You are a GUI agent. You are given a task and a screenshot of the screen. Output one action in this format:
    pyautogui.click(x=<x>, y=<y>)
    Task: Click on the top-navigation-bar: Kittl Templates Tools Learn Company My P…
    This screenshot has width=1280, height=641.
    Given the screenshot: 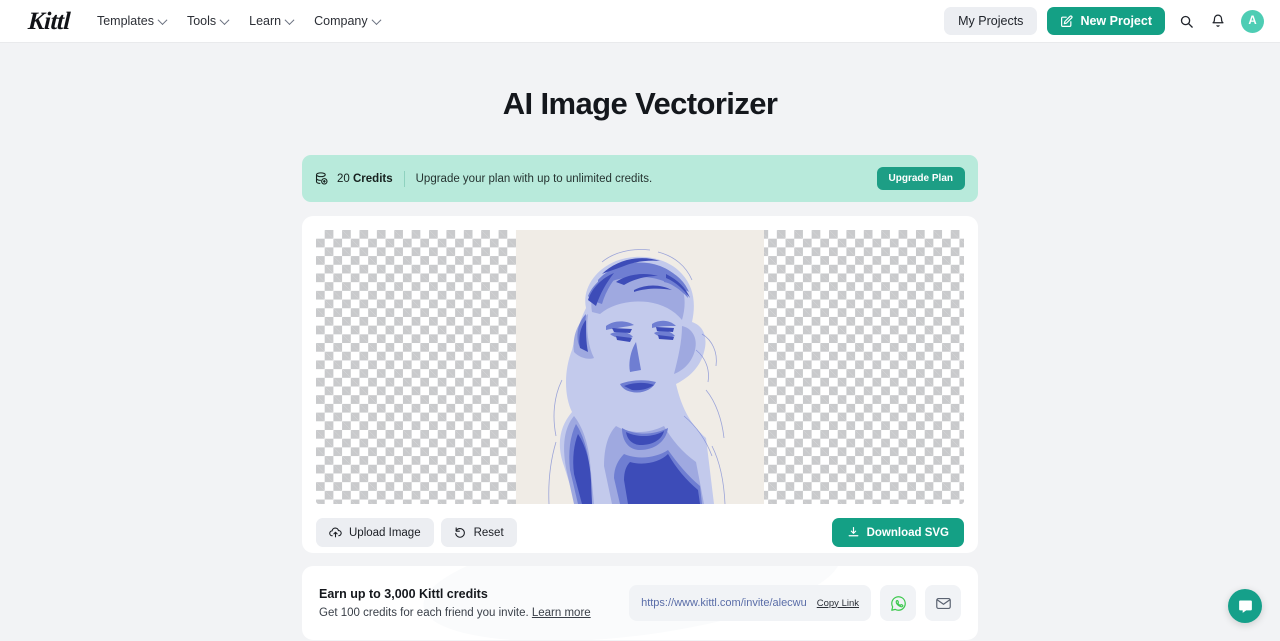 What is the action you would take?
    pyautogui.click(x=640, y=21)
    